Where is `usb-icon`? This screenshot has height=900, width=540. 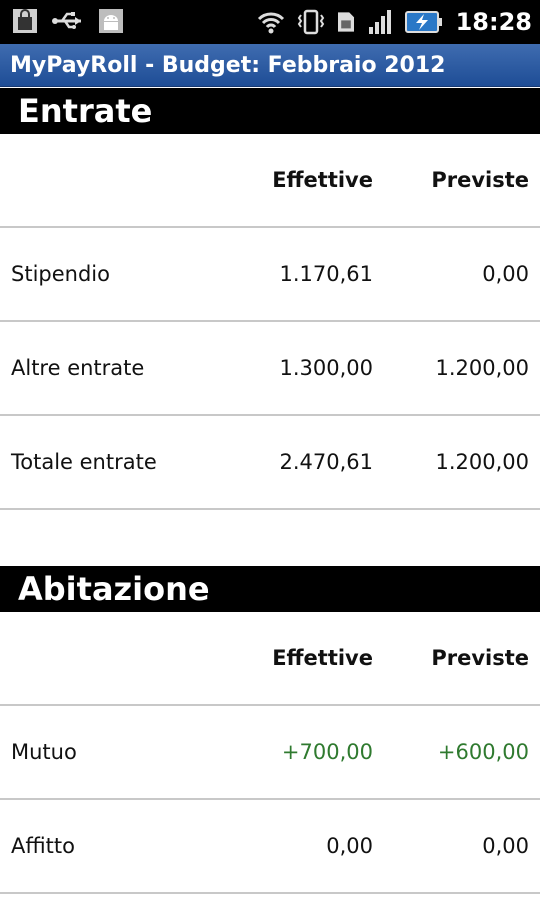
usb-icon is located at coordinates (66, 20).